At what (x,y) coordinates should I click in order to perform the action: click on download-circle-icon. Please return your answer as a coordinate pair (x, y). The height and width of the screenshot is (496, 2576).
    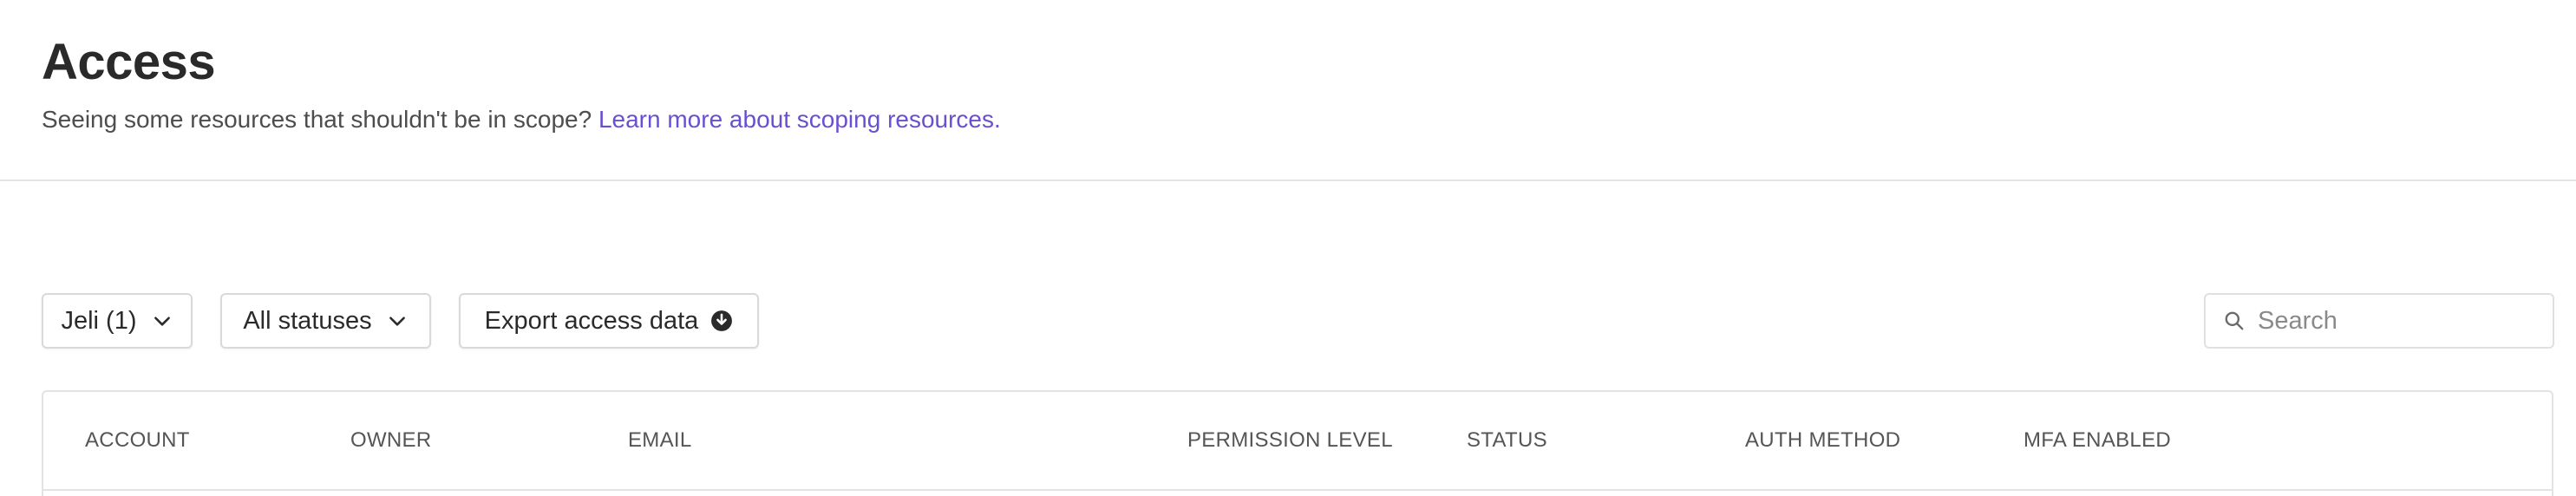
    Looking at the image, I should click on (722, 320).